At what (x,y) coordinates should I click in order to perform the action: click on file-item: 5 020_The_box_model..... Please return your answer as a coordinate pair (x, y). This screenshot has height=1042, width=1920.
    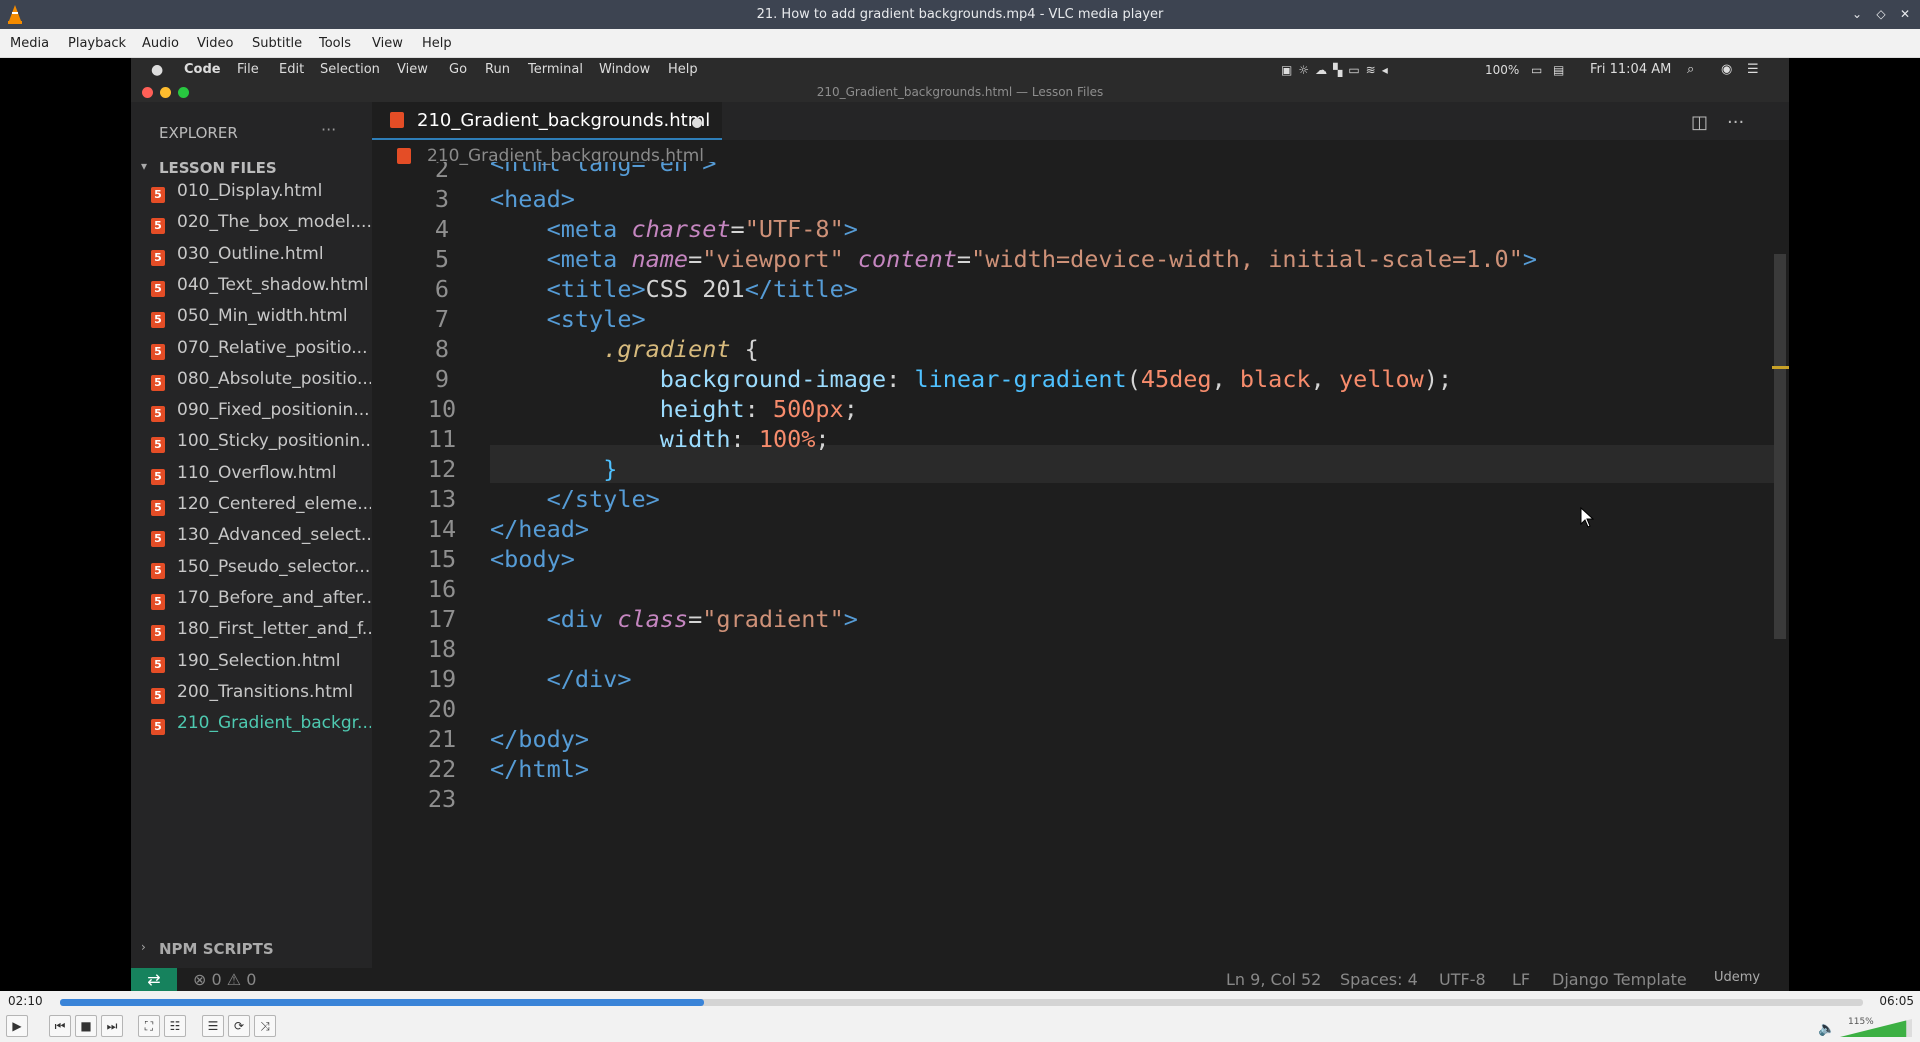
    Looking at the image, I should click on (261, 226).